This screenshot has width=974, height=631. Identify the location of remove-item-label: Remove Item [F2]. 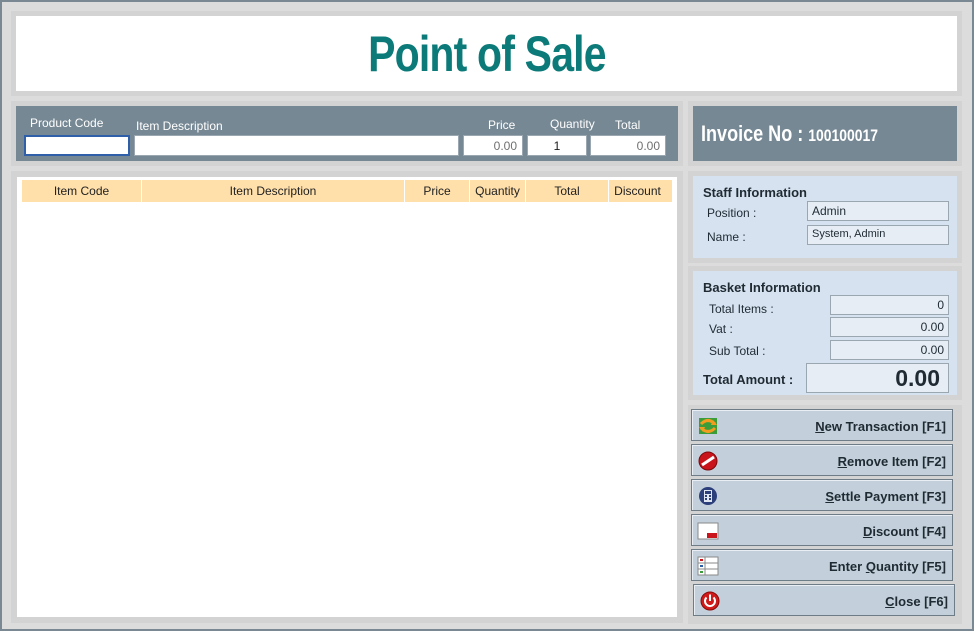
(892, 461).